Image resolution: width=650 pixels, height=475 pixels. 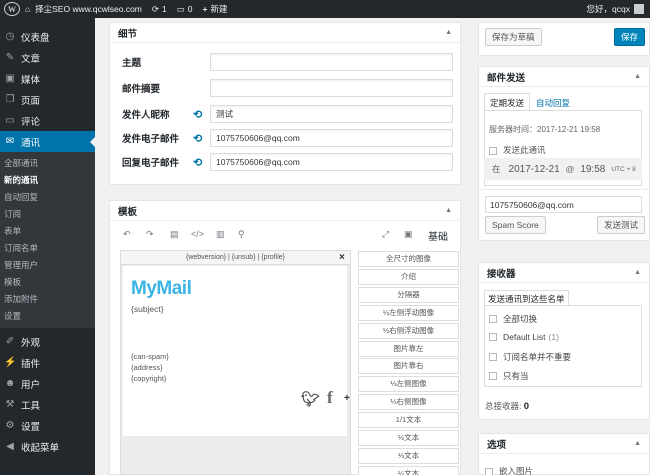 I want to click on sidebar-item-media: ▣ 媒体, so click(x=47, y=78).